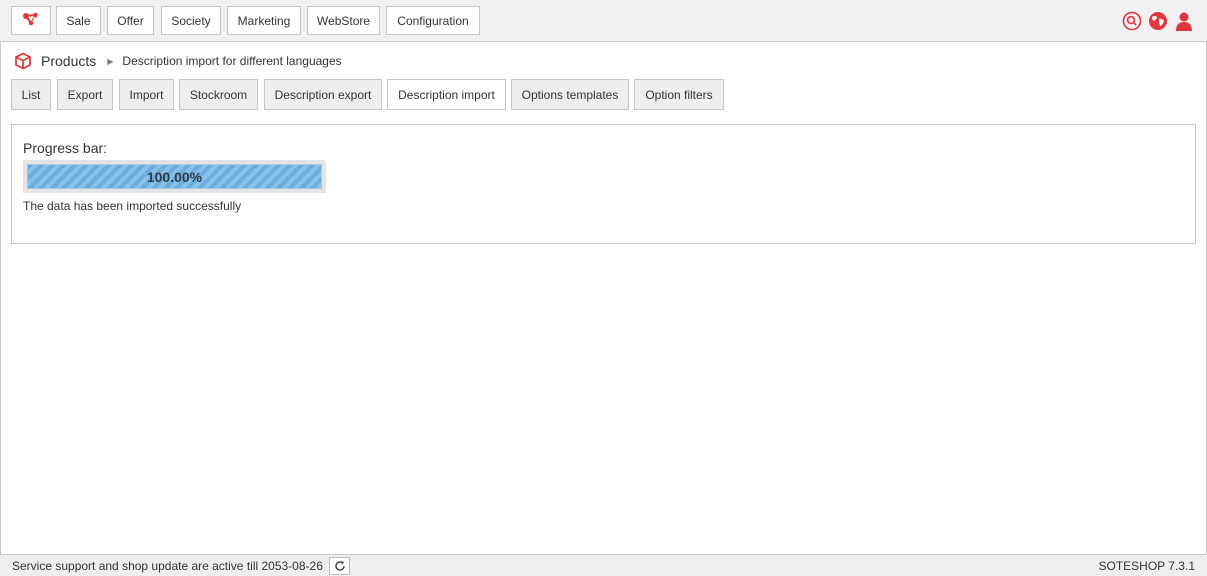 Image resolution: width=1207 pixels, height=576 pixels. What do you see at coordinates (446, 94) in the screenshot?
I see `tab-description-import: Description import` at bounding box center [446, 94].